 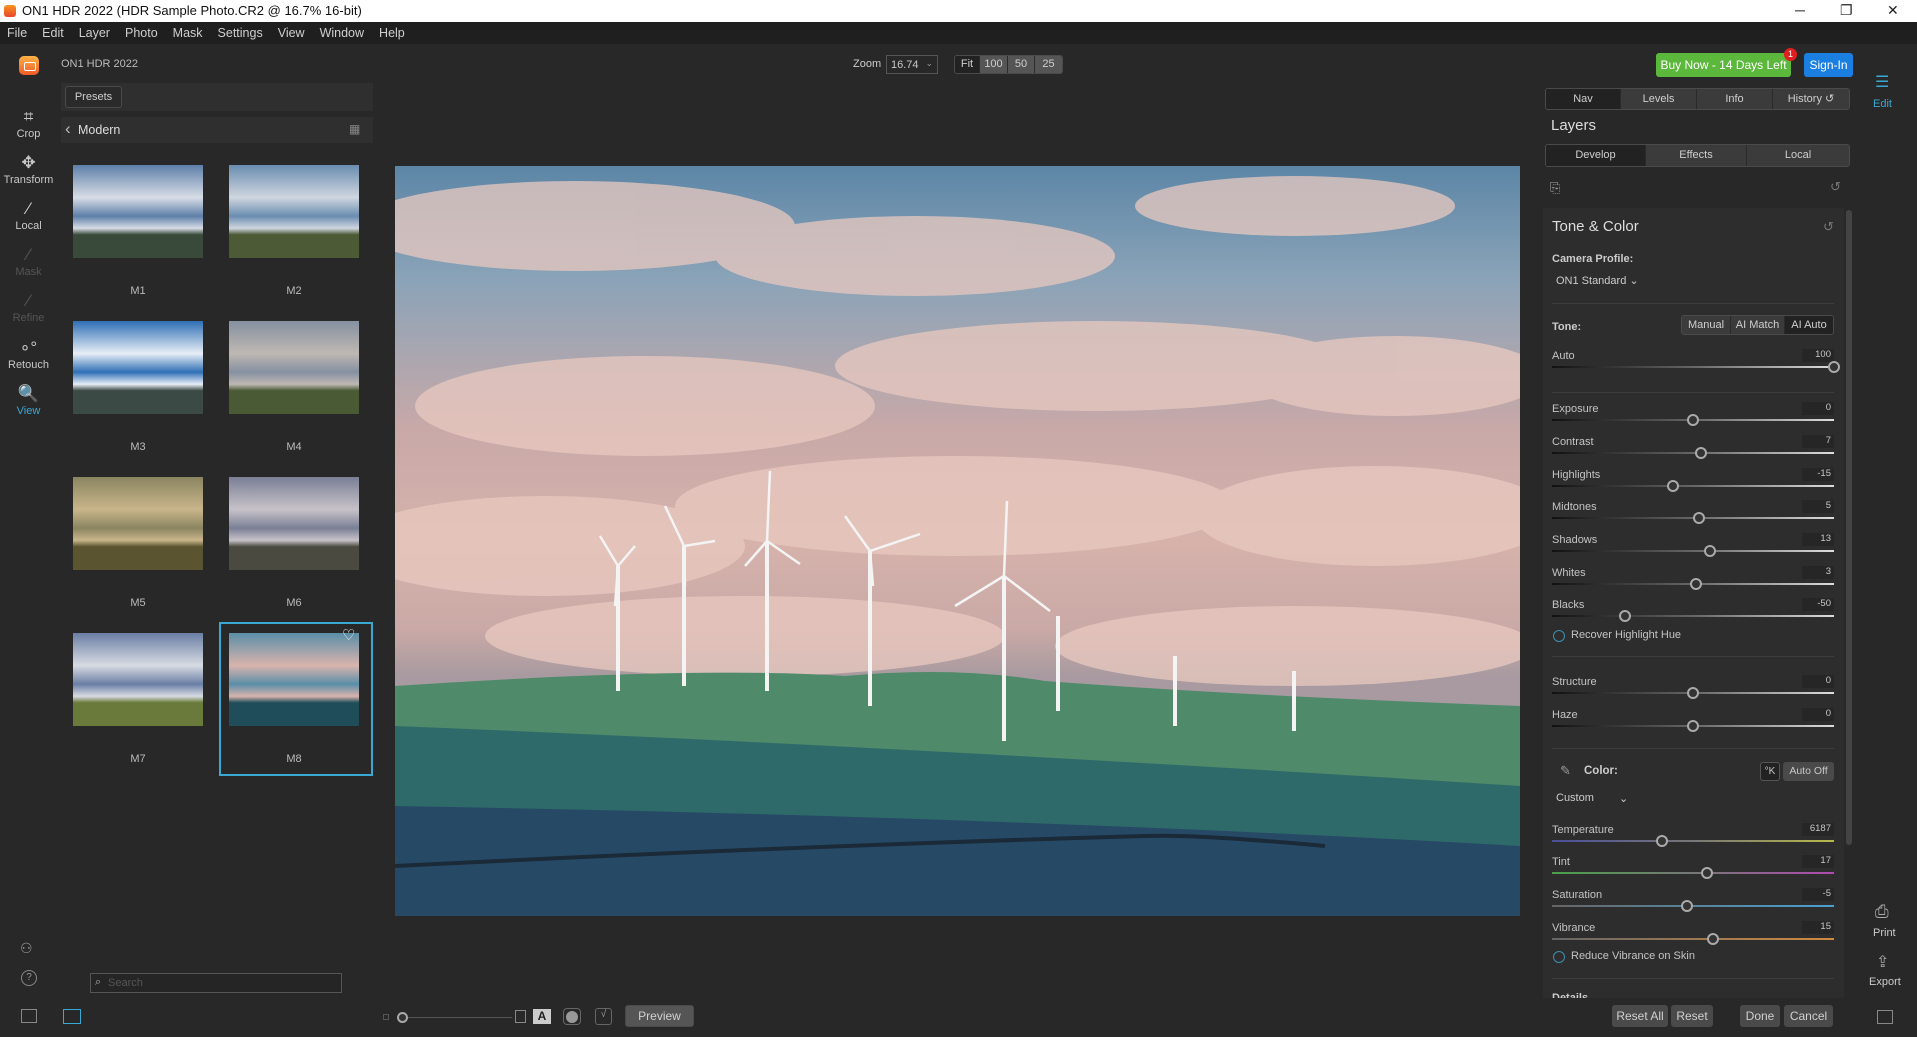 I want to click on minimize-button: ─, so click(x=1800, y=10).